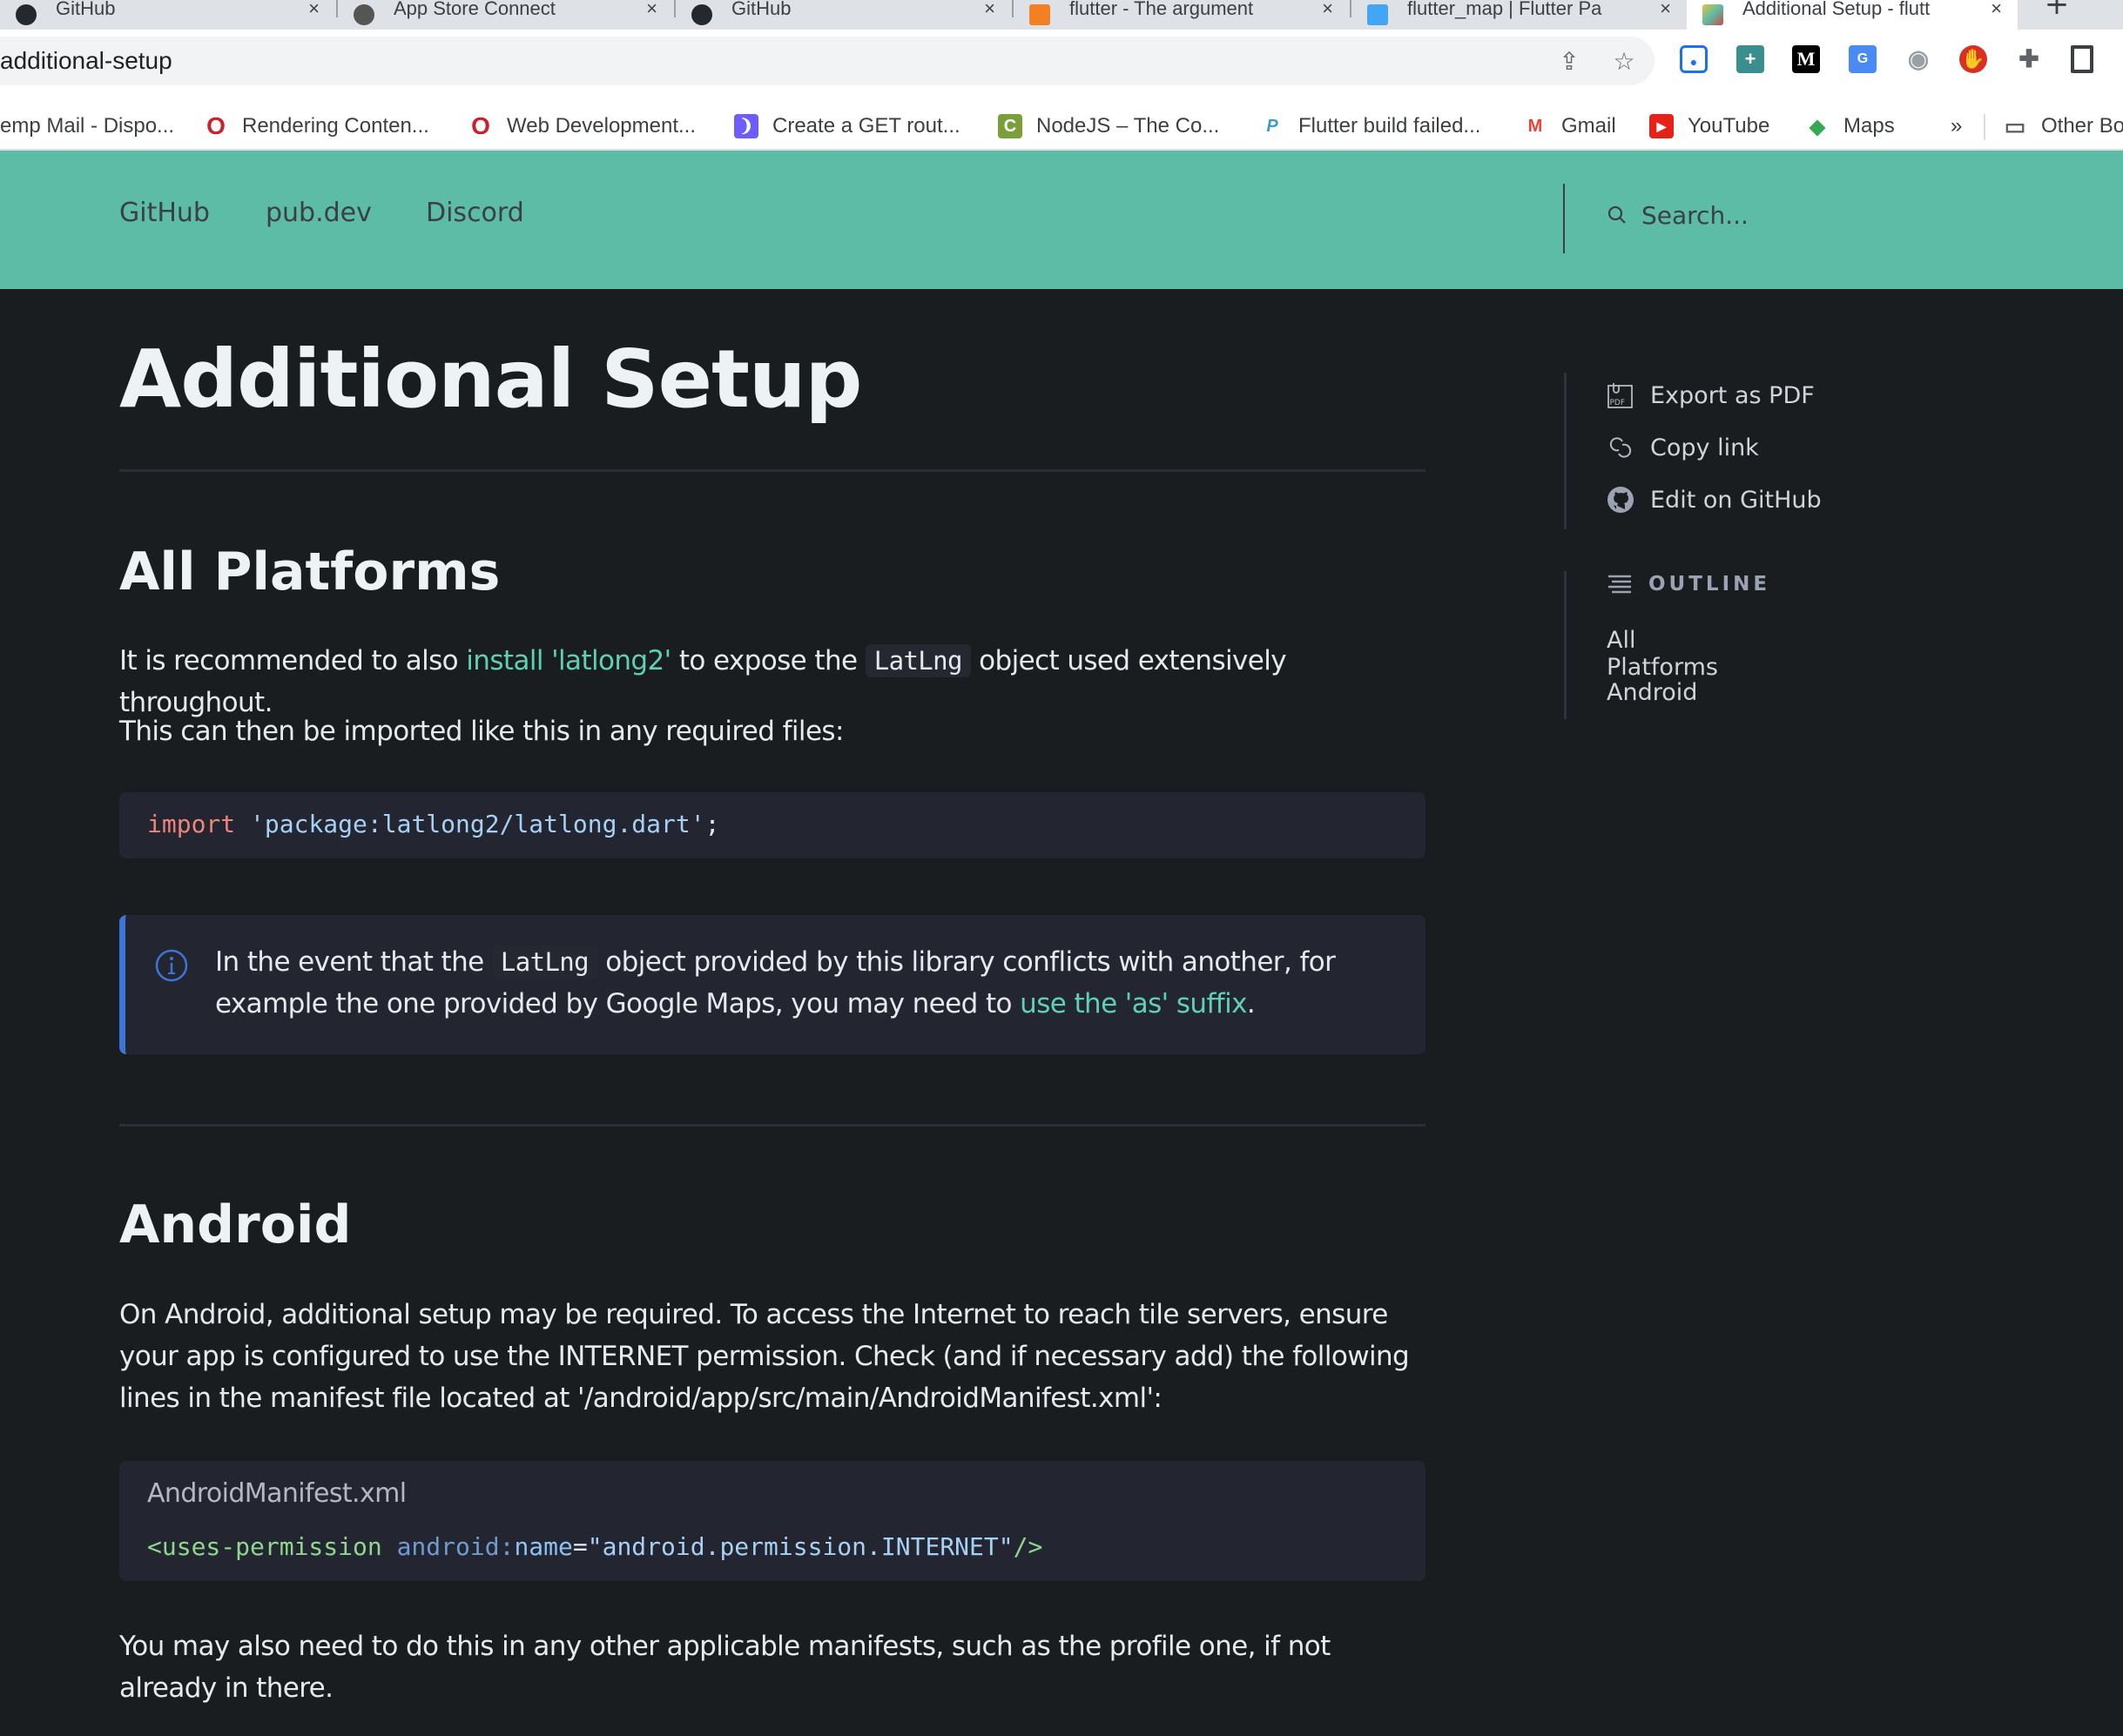  What do you see at coordinates (1619, 584) in the screenshot?
I see `outline-list-icon` at bounding box center [1619, 584].